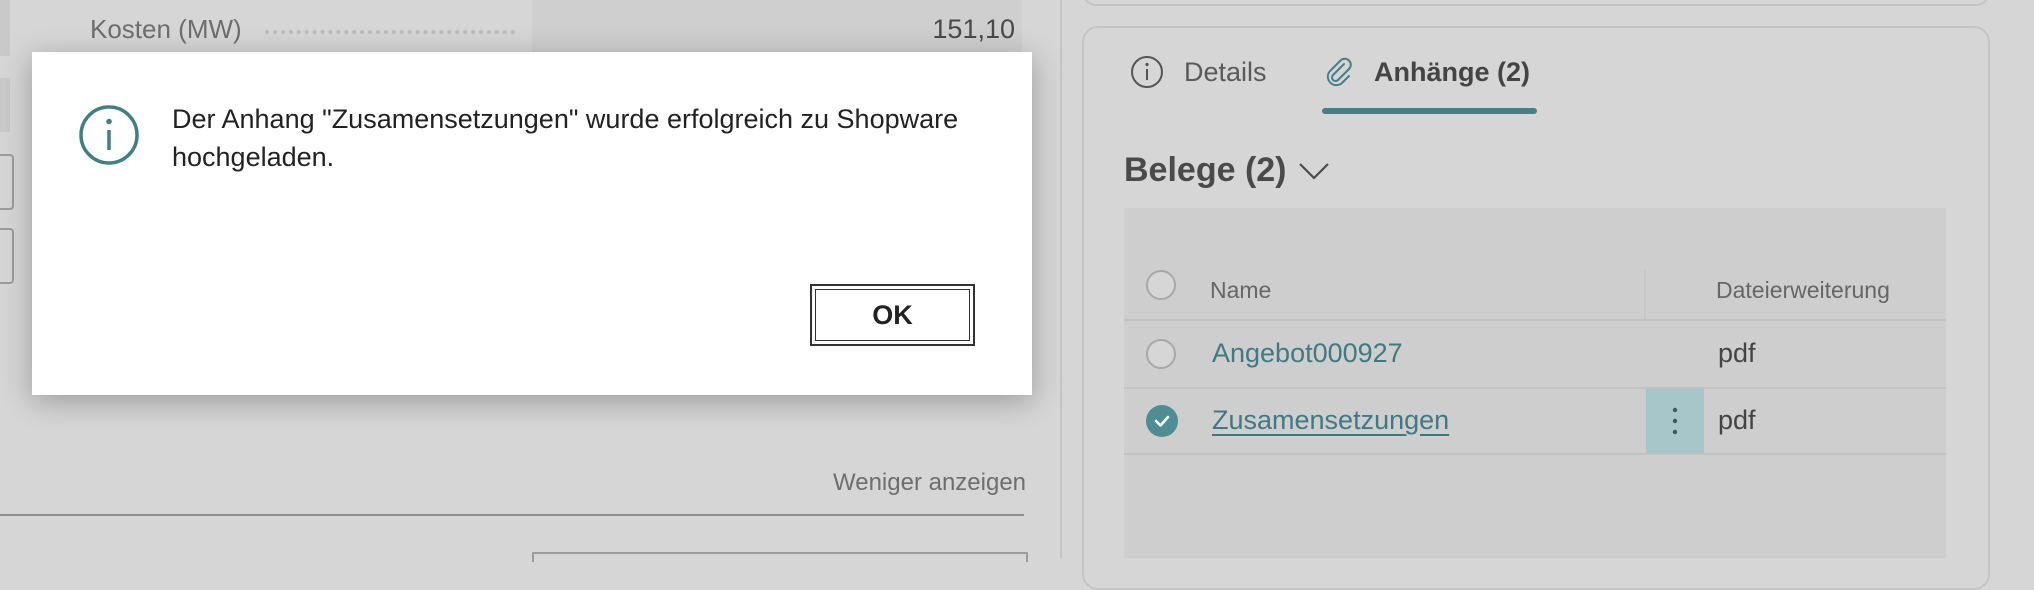 The width and height of the screenshot is (2034, 590). I want to click on chevron-down-icon, so click(1313, 171).